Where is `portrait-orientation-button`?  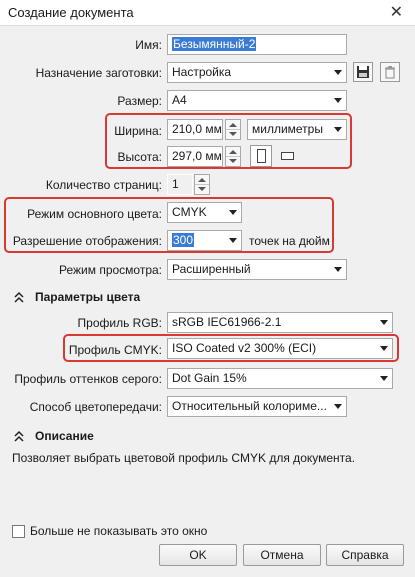
portrait-orientation-button is located at coordinates (261, 156).